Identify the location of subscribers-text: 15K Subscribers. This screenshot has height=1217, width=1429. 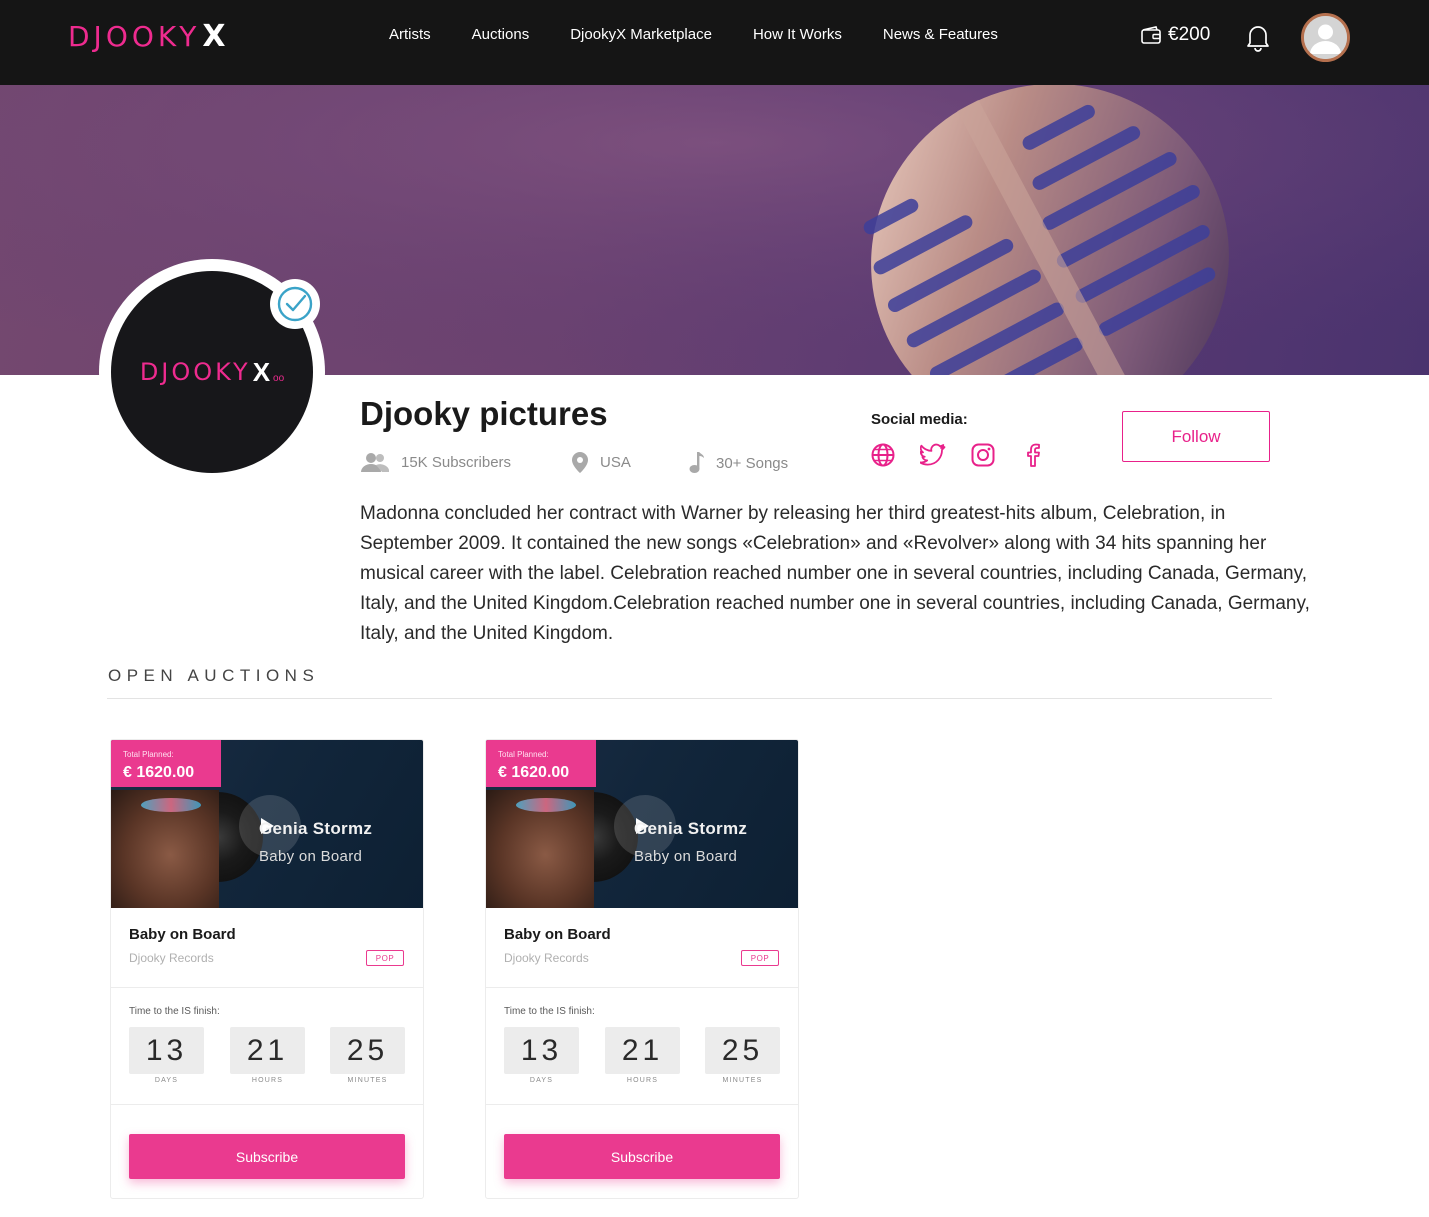
(456, 462).